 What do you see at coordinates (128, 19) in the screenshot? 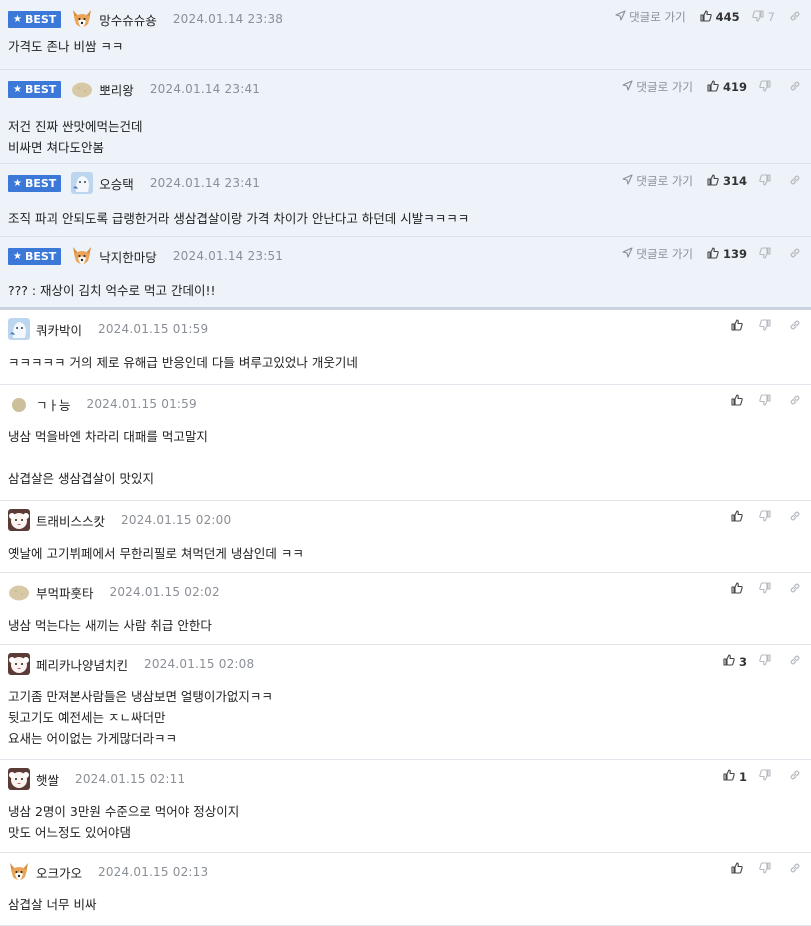
I see `nickname: 망수슈슈숑` at bounding box center [128, 19].